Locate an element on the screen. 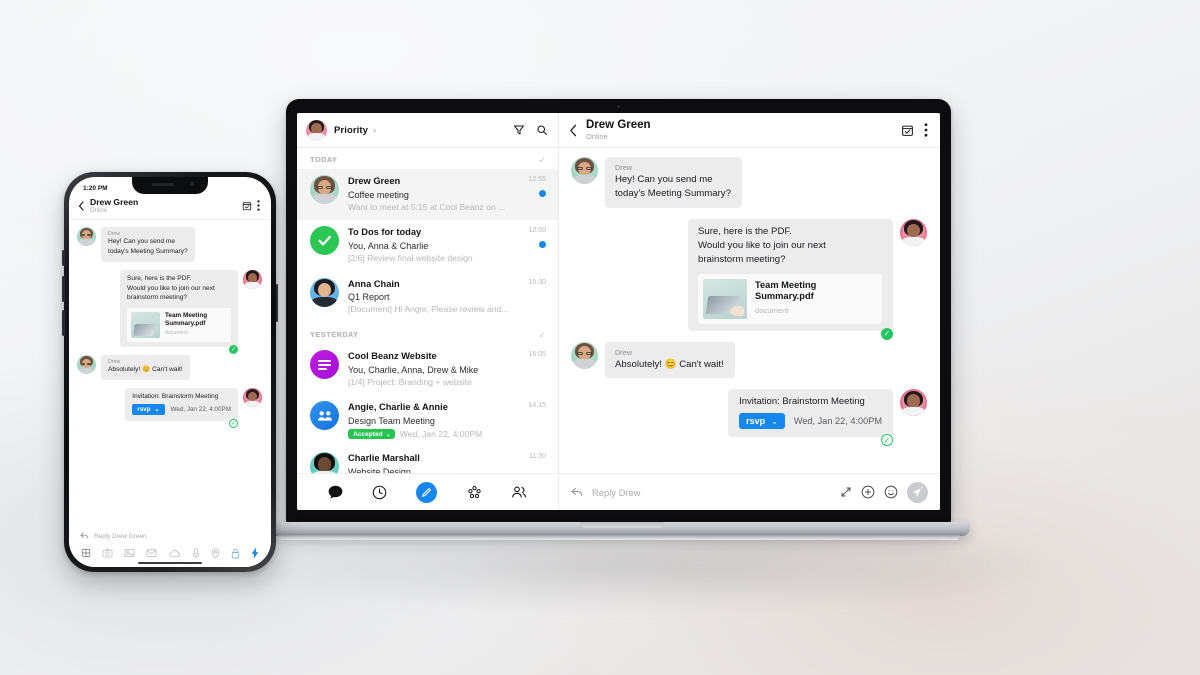  status-badge-accepted: Accepted ⌄ is located at coordinates (371, 434).